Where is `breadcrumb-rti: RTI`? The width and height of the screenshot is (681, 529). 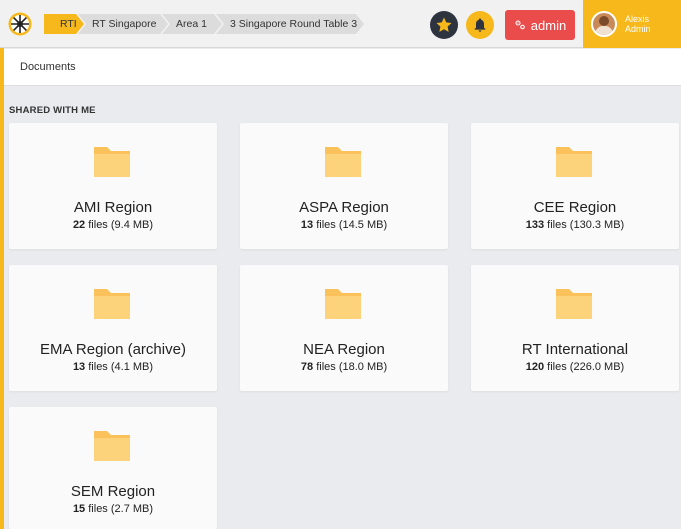
breadcrumb-rti: RTI is located at coordinates (64, 24).